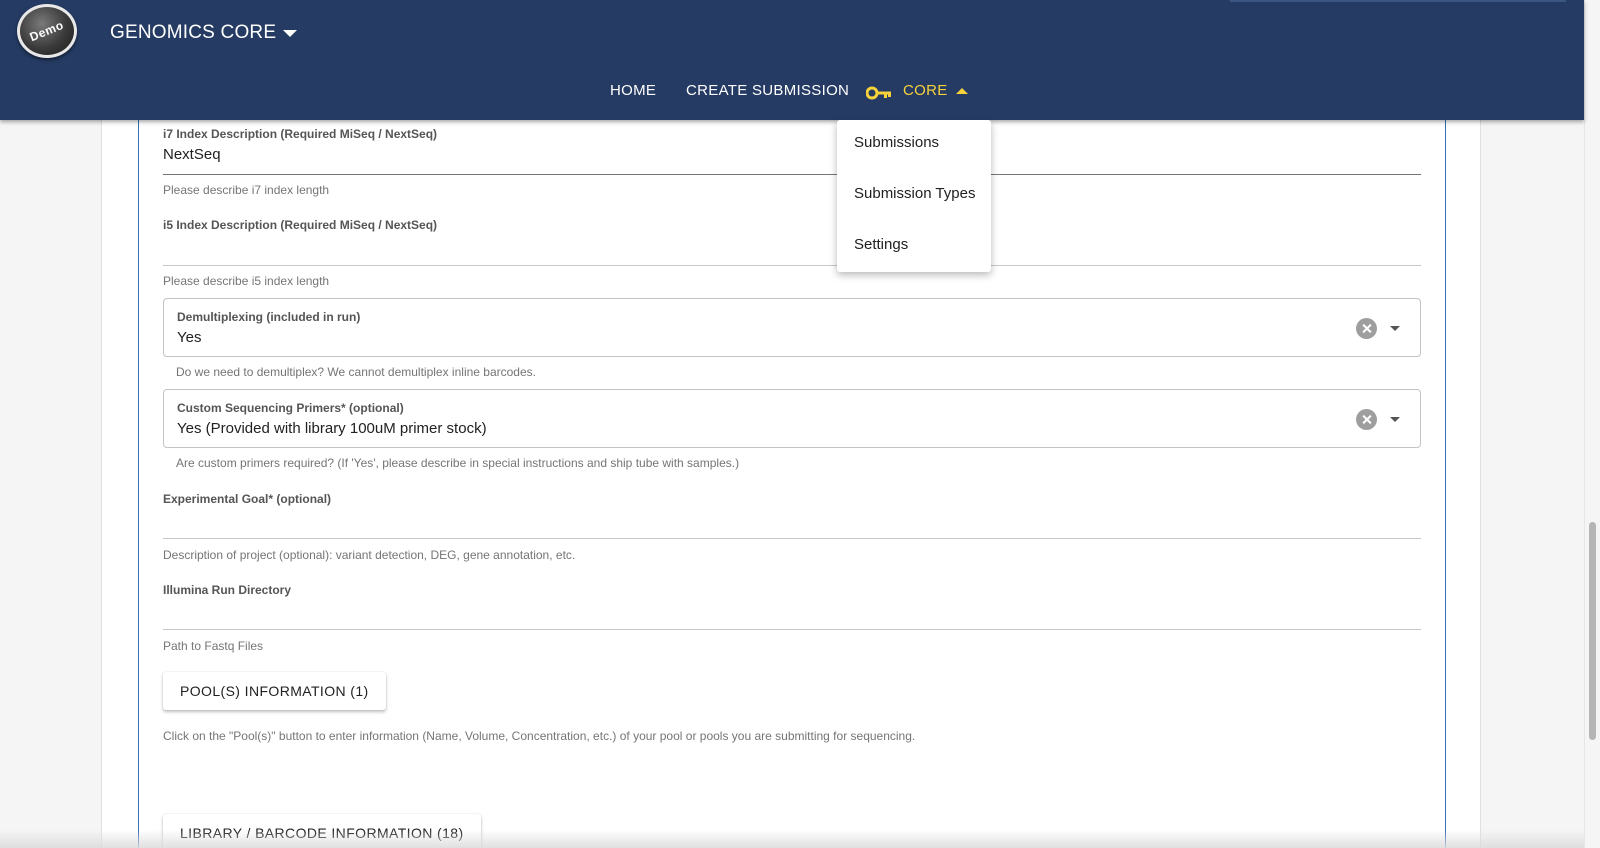  Describe the element at coordinates (246, 281) in the screenshot. I see `i5-index-hint: Please describe i5 index length` at that location.